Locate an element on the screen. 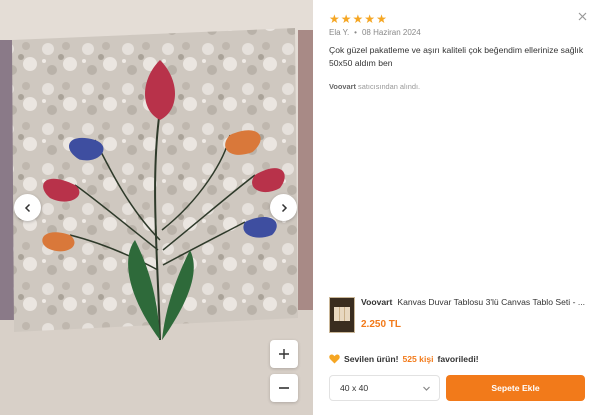 The width and height of the screenshot is (600, 415). close-button is located at coordinates (582, 16).